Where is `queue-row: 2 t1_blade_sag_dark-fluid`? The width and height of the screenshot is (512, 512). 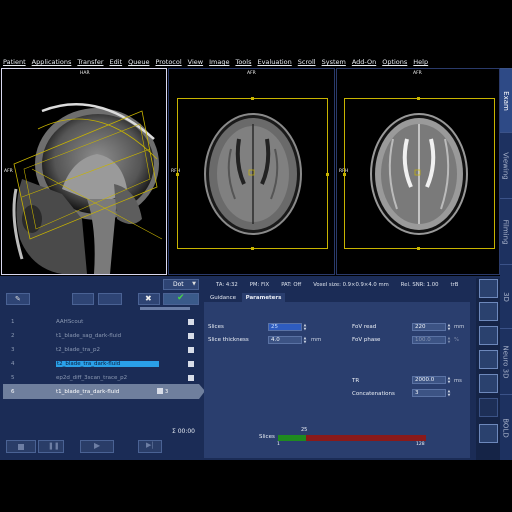
queue-row: 2 t1_blade_sag_dark-fluid is located at coordinates (101, 336).